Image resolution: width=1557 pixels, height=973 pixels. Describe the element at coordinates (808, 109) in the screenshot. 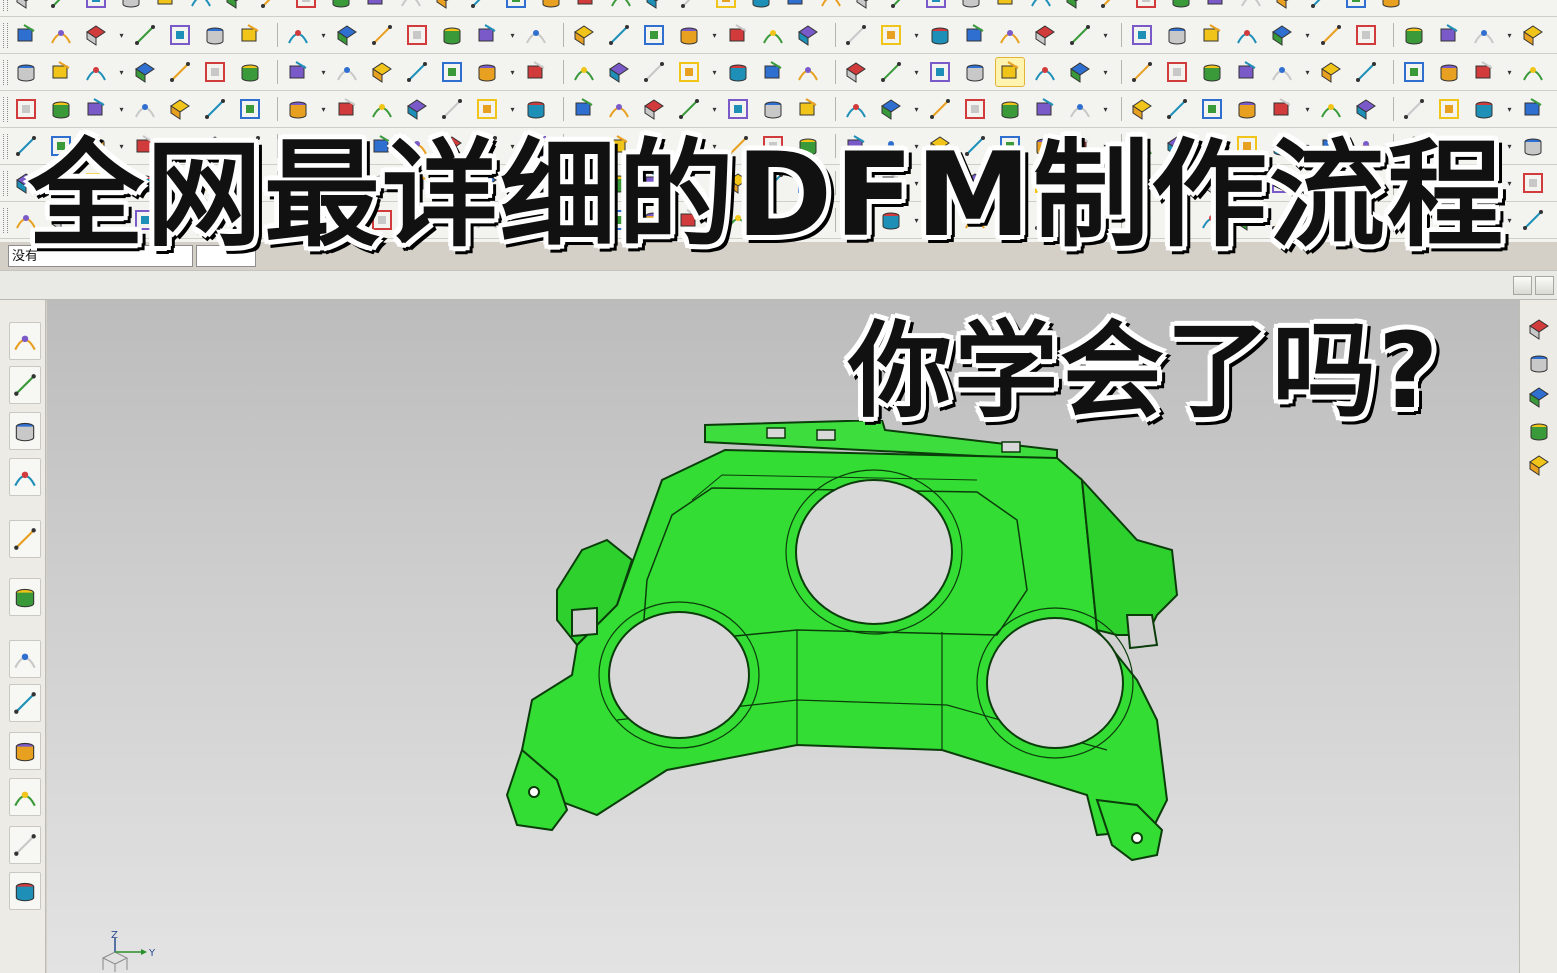

I see `info-icon` at that location.